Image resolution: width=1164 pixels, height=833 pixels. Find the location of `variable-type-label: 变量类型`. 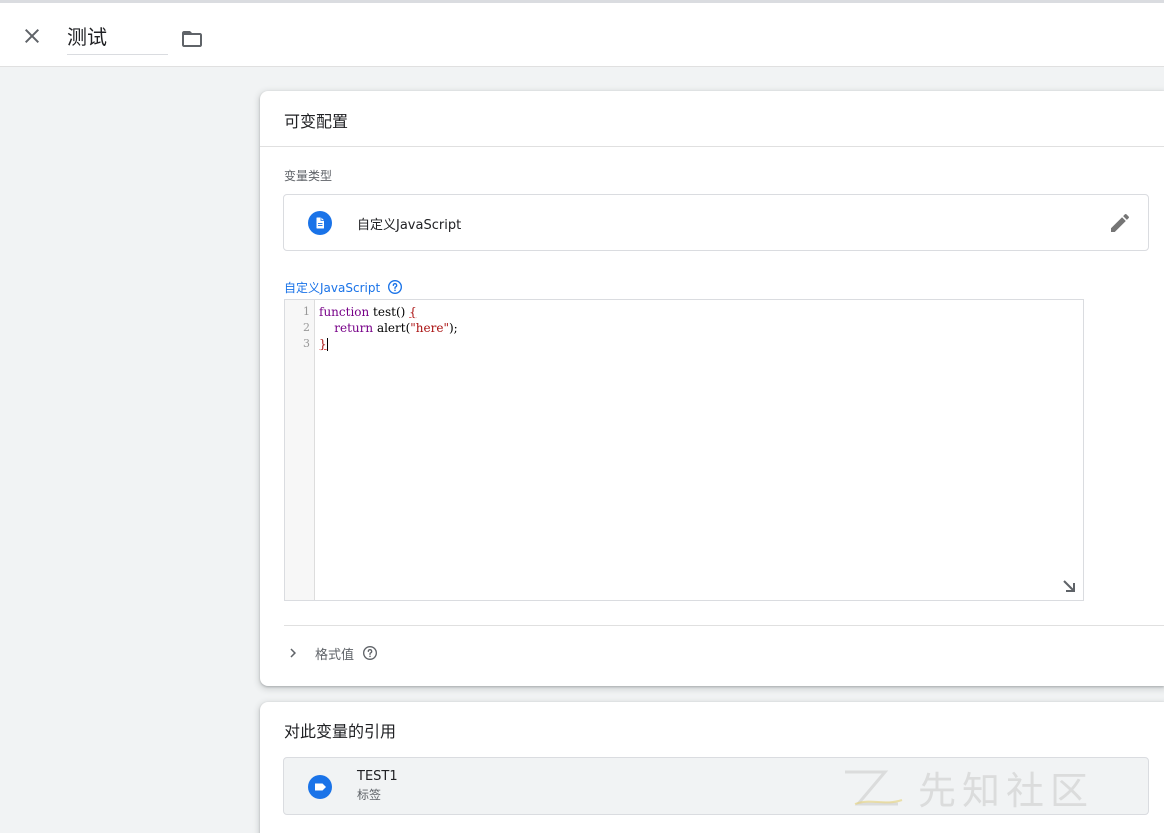

variable-type-label: 变量类型 is located at coordinates (308, 176).